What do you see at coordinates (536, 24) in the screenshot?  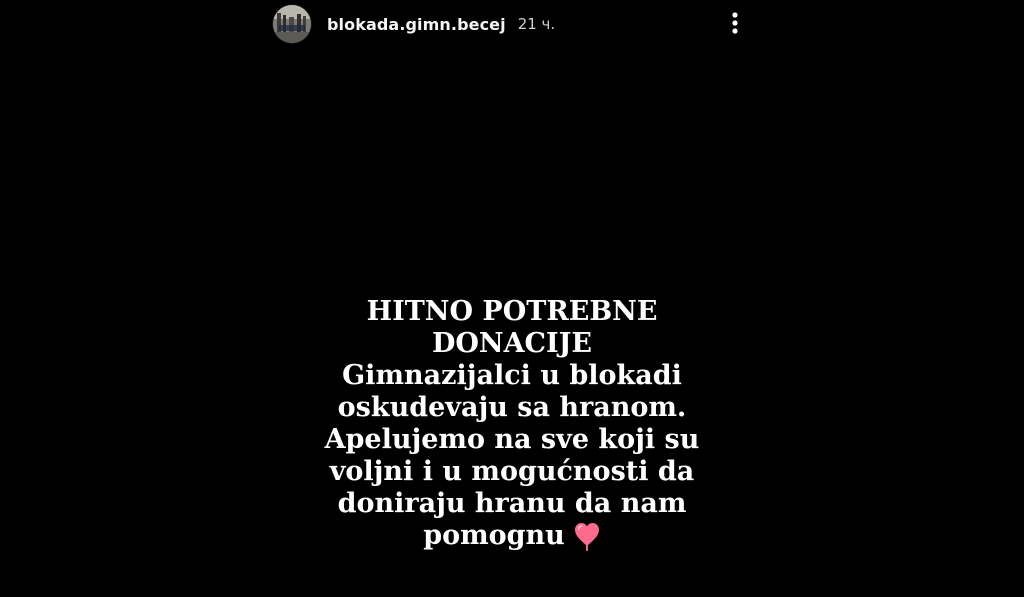 I see `timestamp: 21 ч.` at bounding box center [536, 24].